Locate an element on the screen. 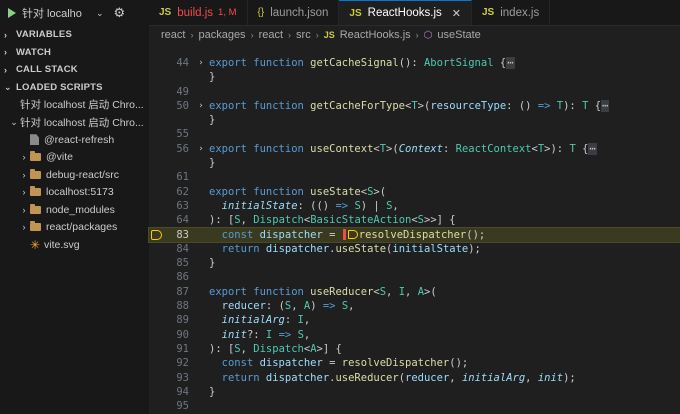 Image resolution: width=680 pixels, height=414 pixels. tab-launch-json: {} launch.json is located at coordinates (294, 12).